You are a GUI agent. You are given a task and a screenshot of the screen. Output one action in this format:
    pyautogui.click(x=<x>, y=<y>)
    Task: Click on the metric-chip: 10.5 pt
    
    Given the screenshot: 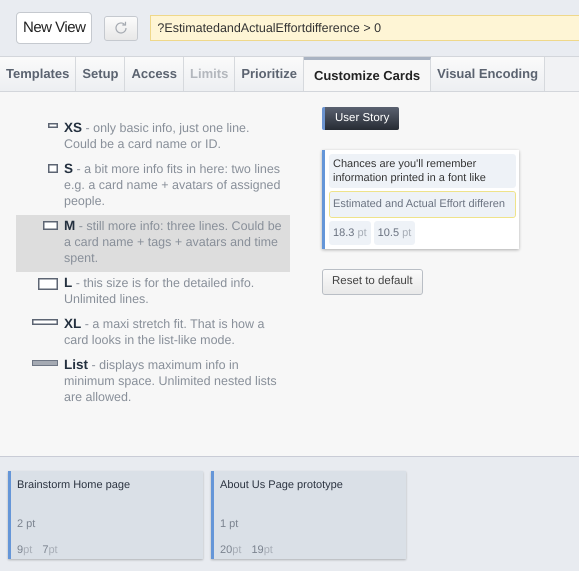 What is the action you would take?
    pyautogui.click(x=395, y=233)
    